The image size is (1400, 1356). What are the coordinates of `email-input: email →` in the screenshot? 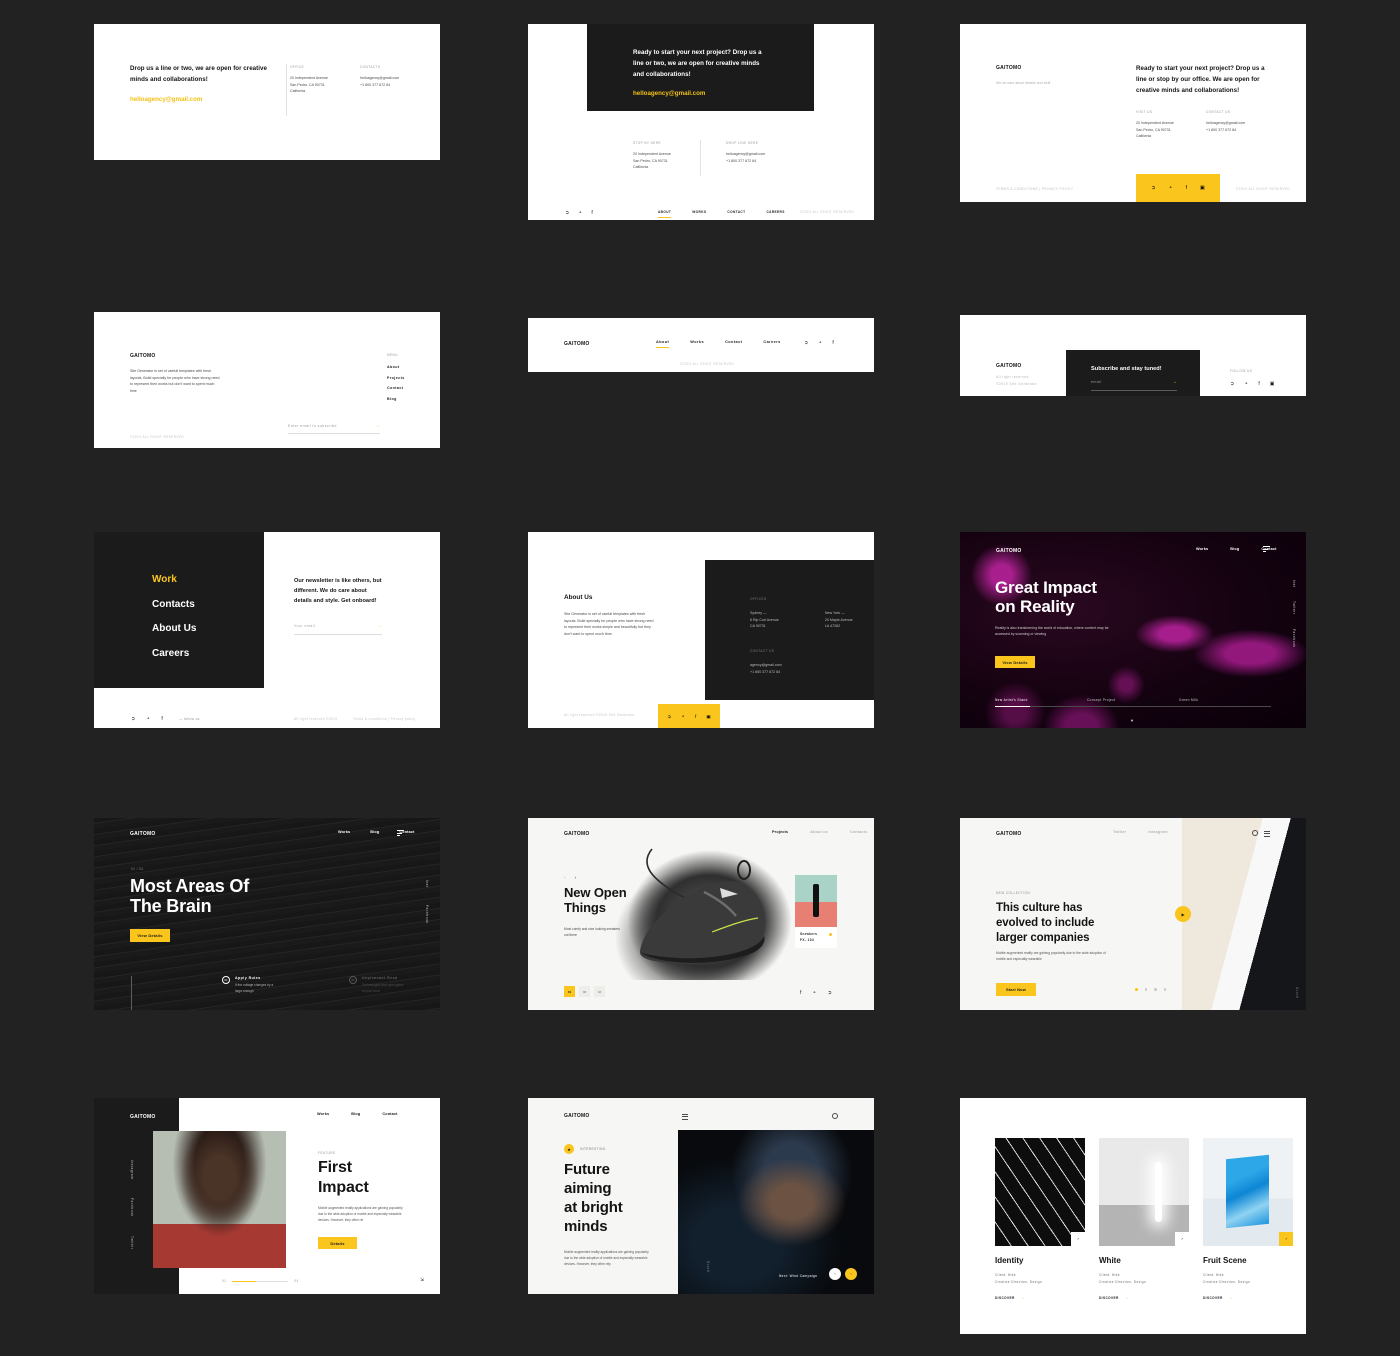 It's located at (1134, 385).